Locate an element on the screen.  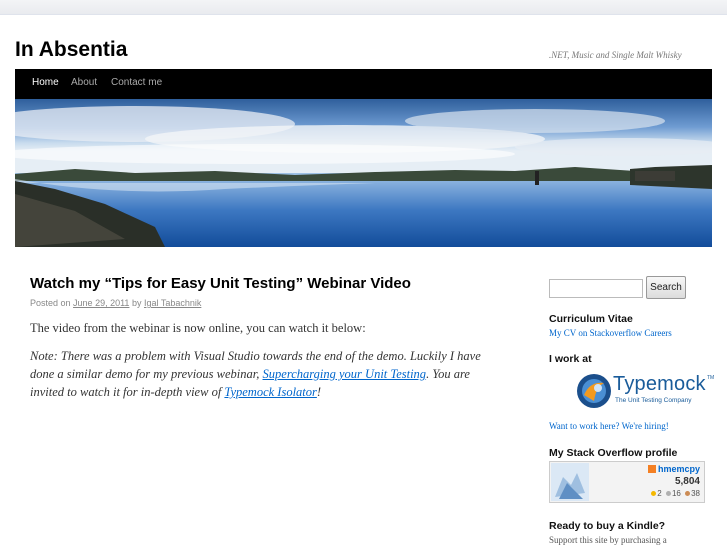
kindle-widget-title: Ready to buy a Kindle? is located at coordinates (607, 526).